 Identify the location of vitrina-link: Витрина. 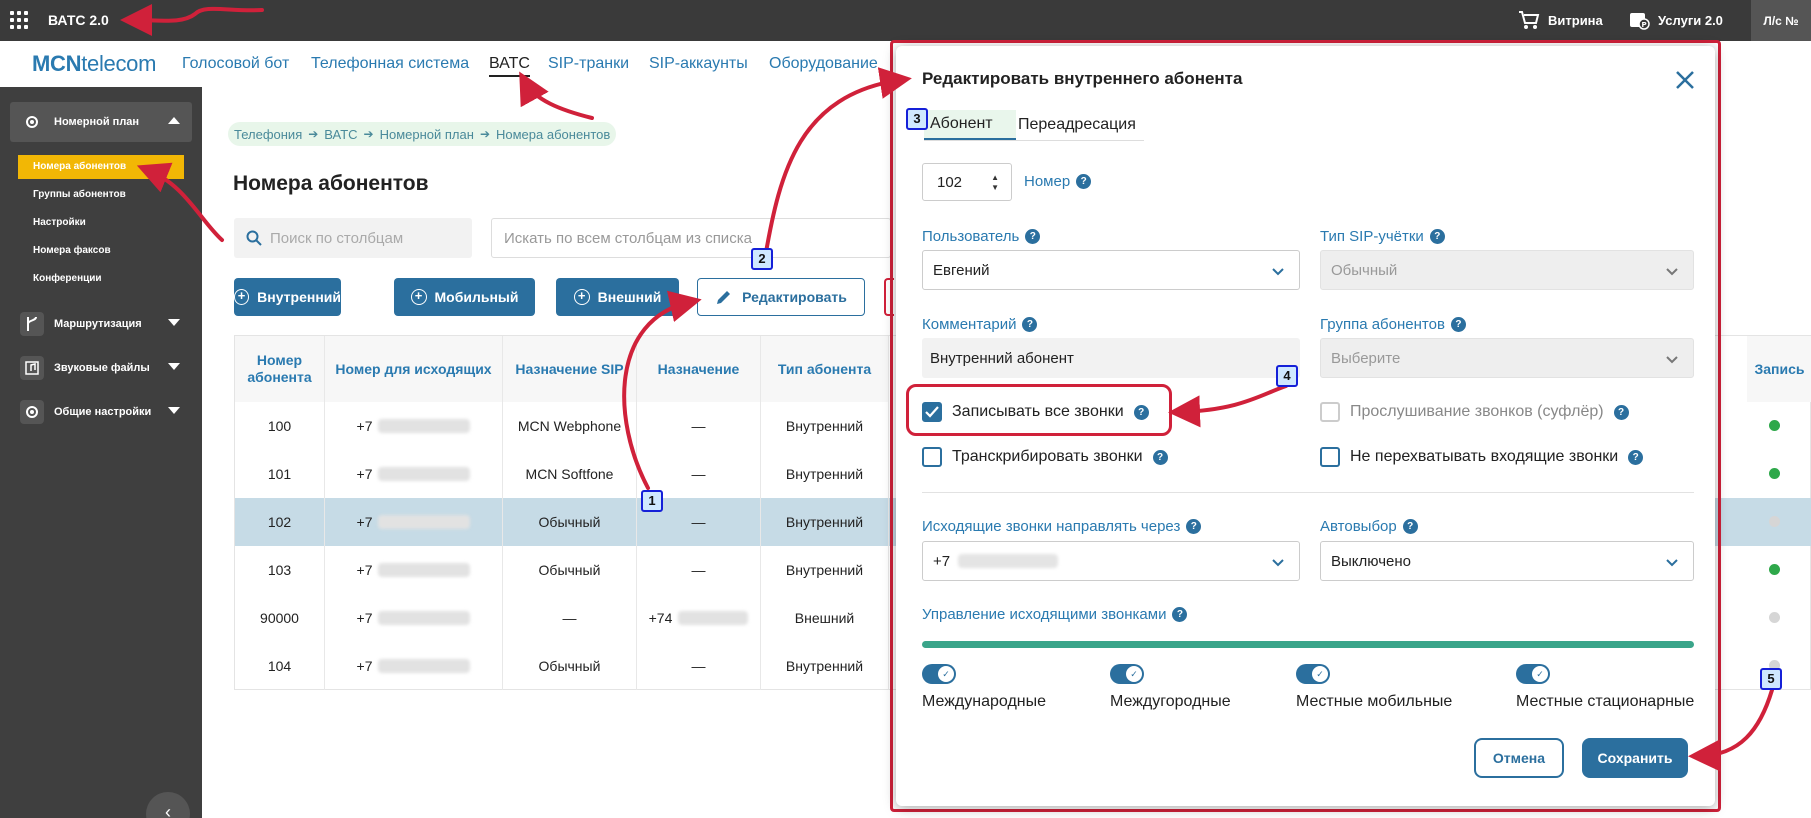
(1560, 20).